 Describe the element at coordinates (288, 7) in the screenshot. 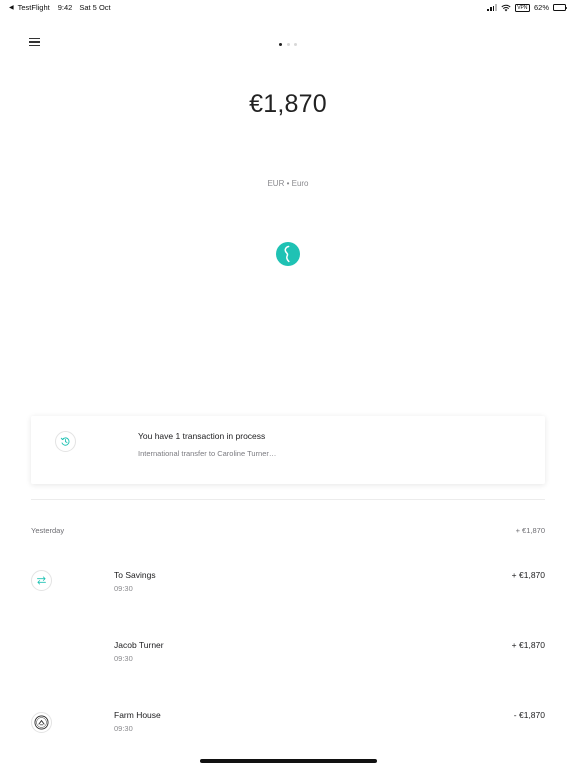

I see `status-bar: ◀ TestFlight 9:42 Sat 5 Oct VPN 62%` at that location.